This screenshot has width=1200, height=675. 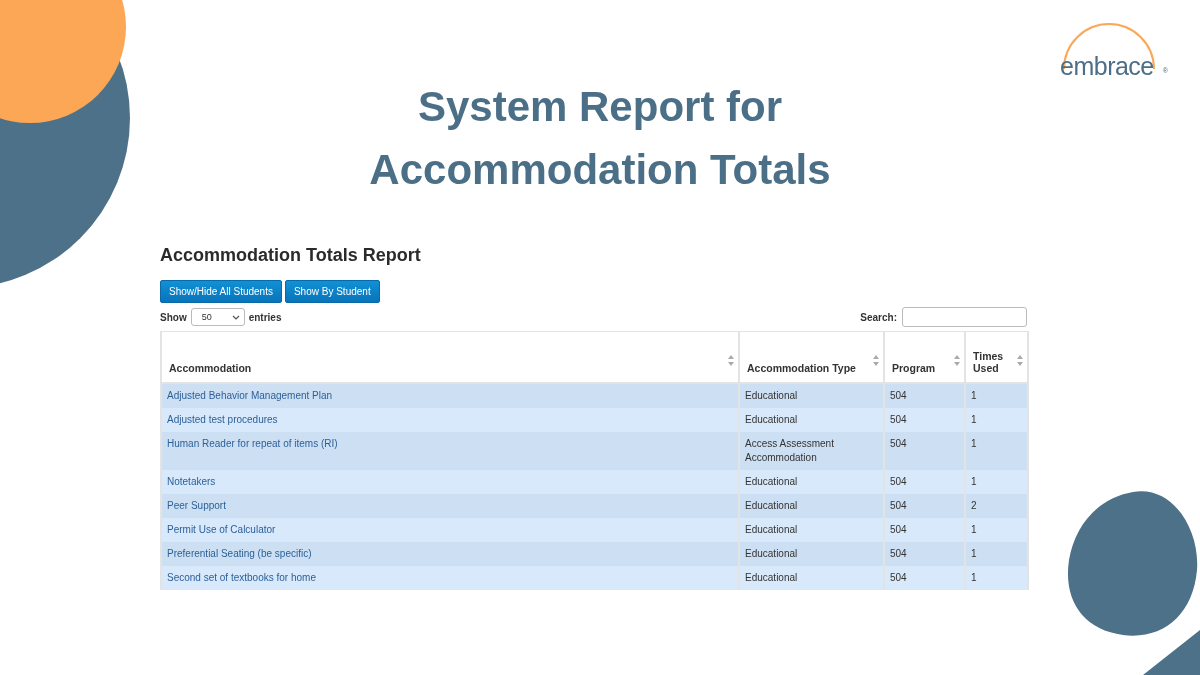 What do you see at coordinates (600, 170) in the screenshot?
I see `slide-title: Accommodation Totals` at bounding box center [600, 170].